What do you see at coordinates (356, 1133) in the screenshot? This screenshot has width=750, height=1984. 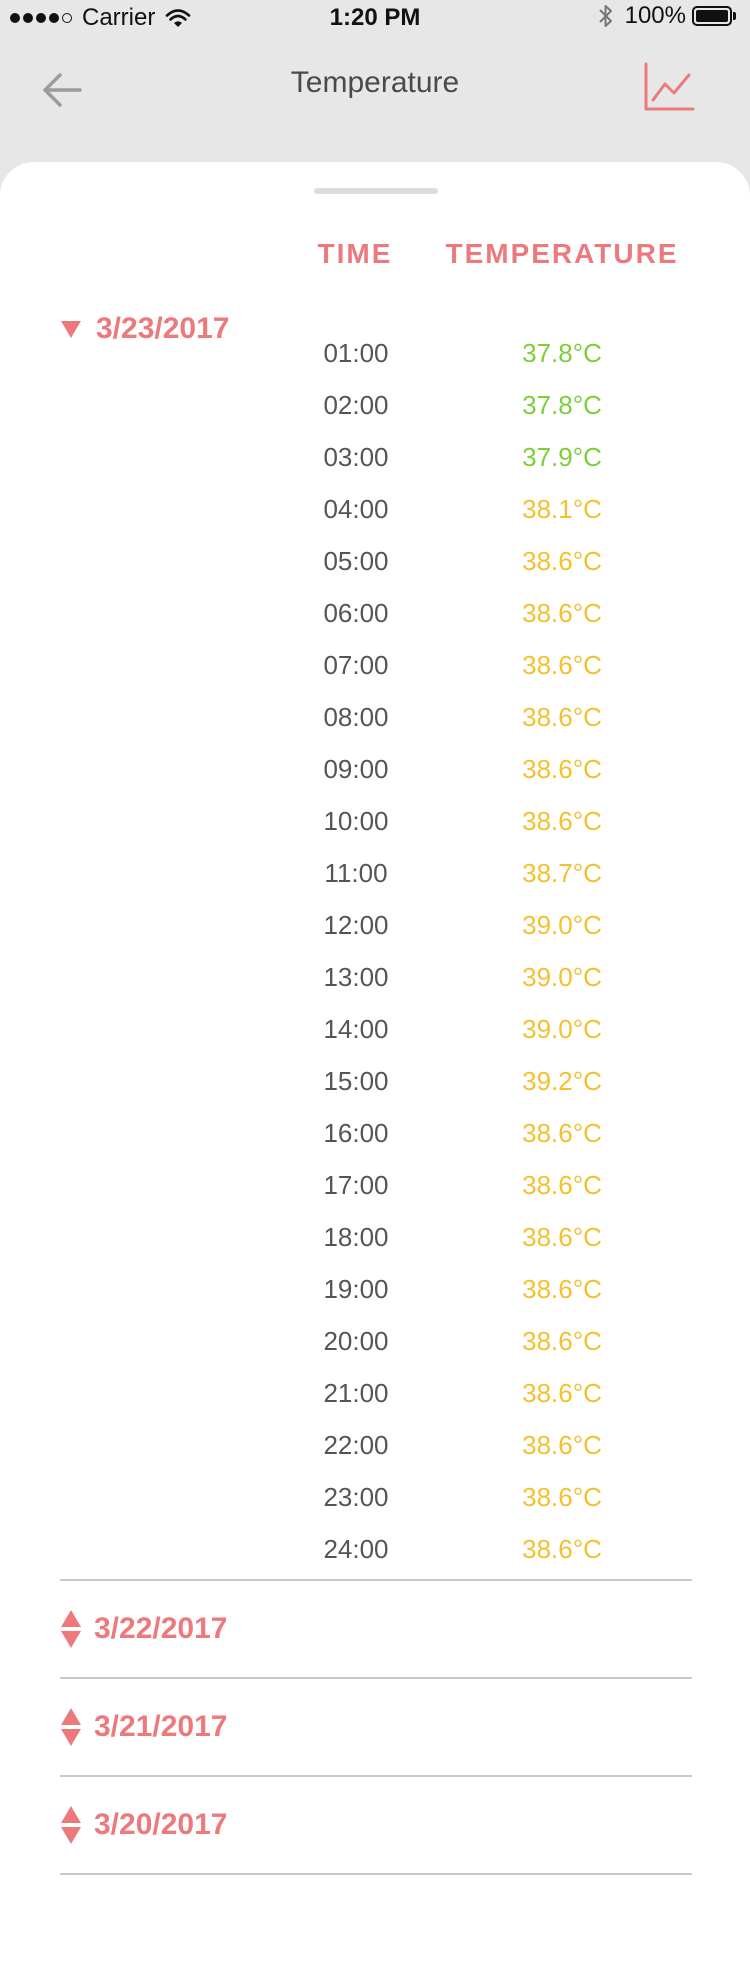 I see `reading-time: 16:00` at bounding box center [356, 1133].